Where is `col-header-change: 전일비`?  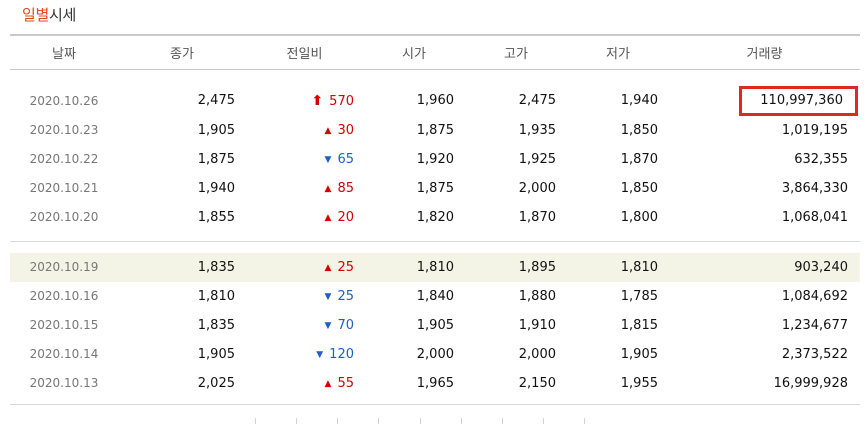 col-header-change: 전일비 is located at coordinates (304, 52).